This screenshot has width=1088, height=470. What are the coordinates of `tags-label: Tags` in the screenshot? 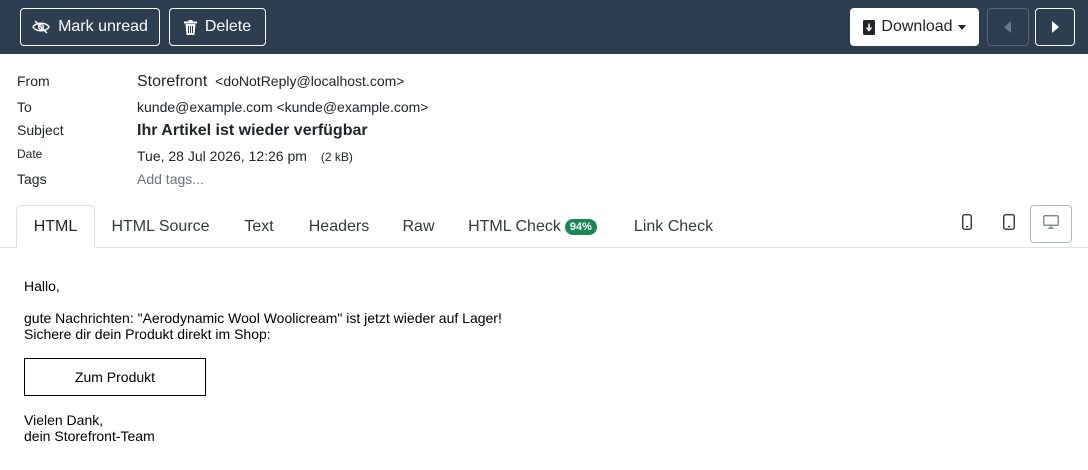 It's located at (32, 179).